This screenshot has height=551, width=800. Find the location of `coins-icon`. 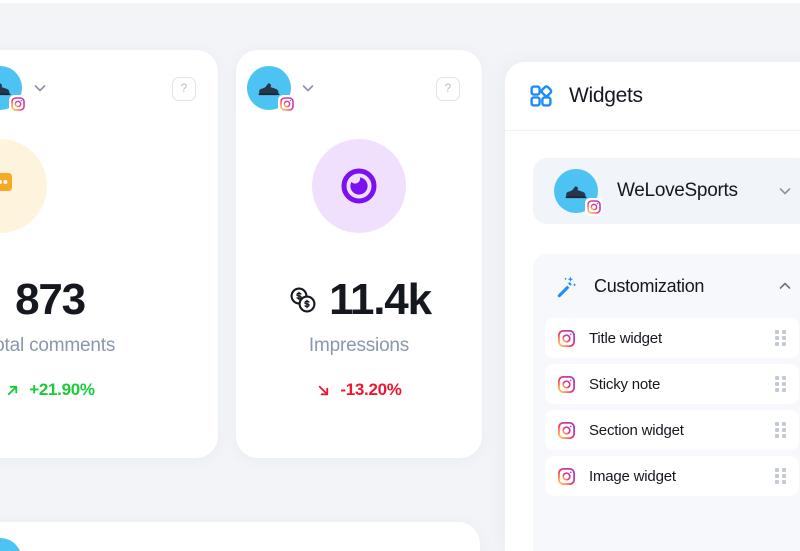

coins-icon is located at coordinates (303, 300).